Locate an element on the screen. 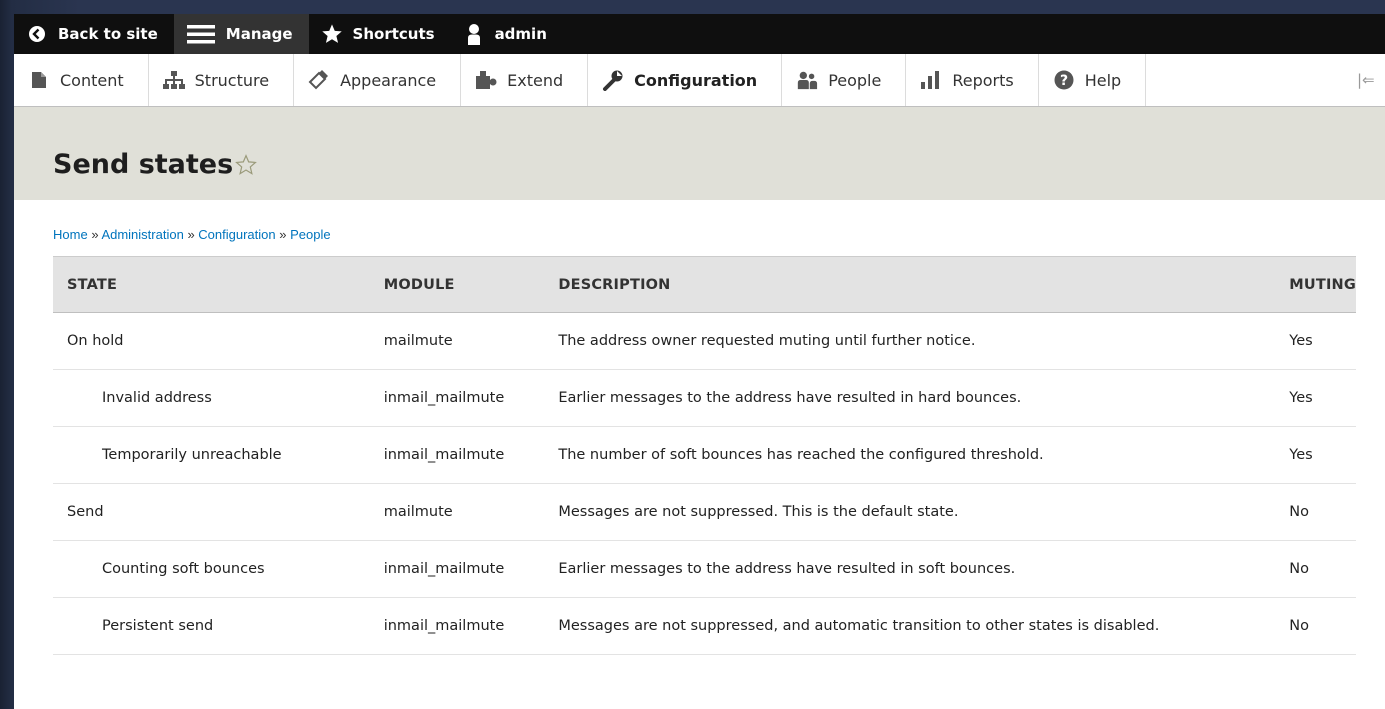 The height and width of the screenshot is (709, 1385). tray-item-people: People is located at coordinates (844, 80).